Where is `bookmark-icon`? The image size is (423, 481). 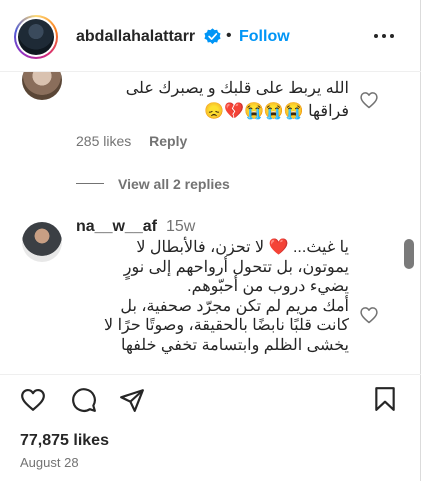 bookmark-icon is located at coordinates (385, 399).